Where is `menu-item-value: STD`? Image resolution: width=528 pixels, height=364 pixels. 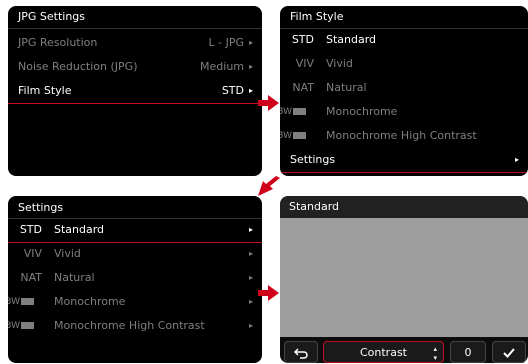
menu-item-value: STD is located at coordinates (232, 90).